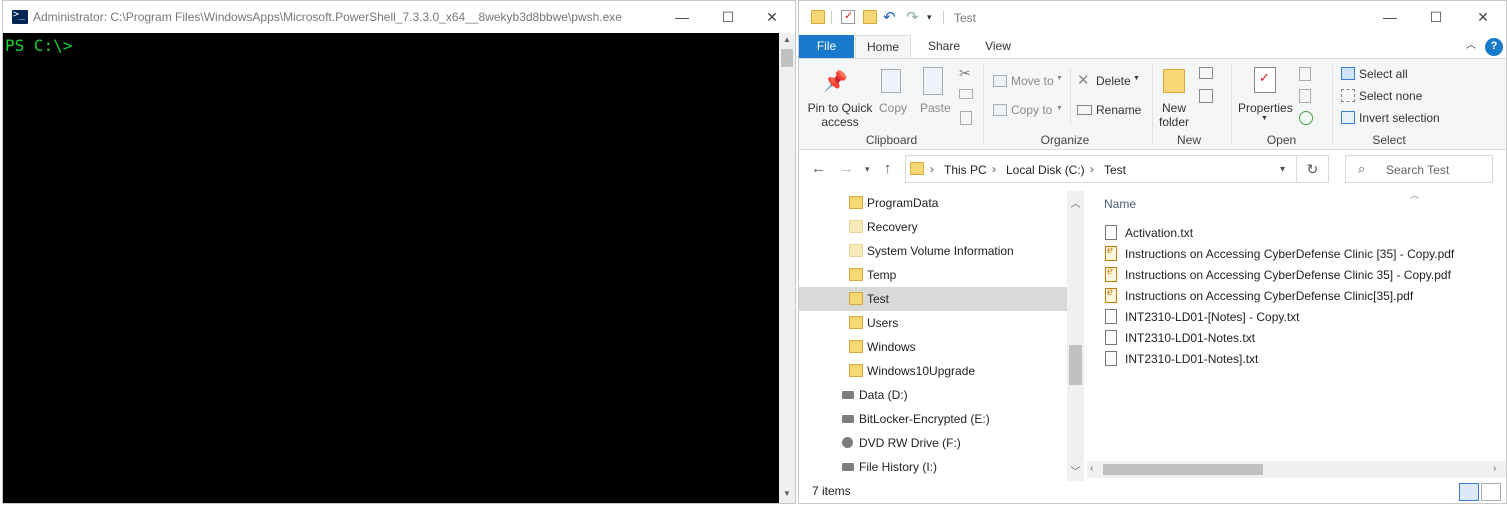 The width and height of the screenshot is (1507, 509). I want to click on properties-button: Properties, so click(1265, 108).